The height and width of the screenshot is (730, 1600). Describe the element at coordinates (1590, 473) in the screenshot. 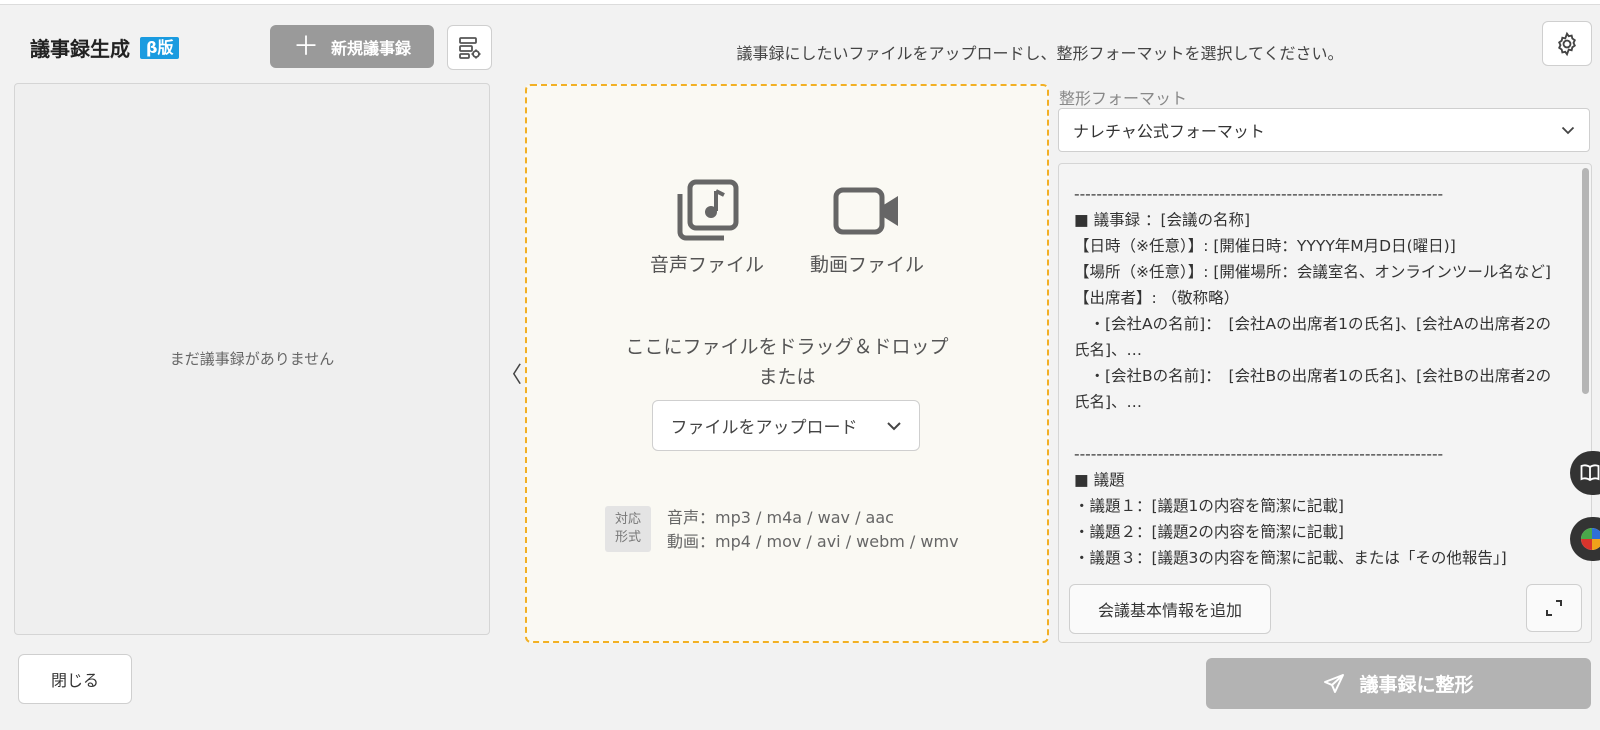

I see `book-icon` at that location.